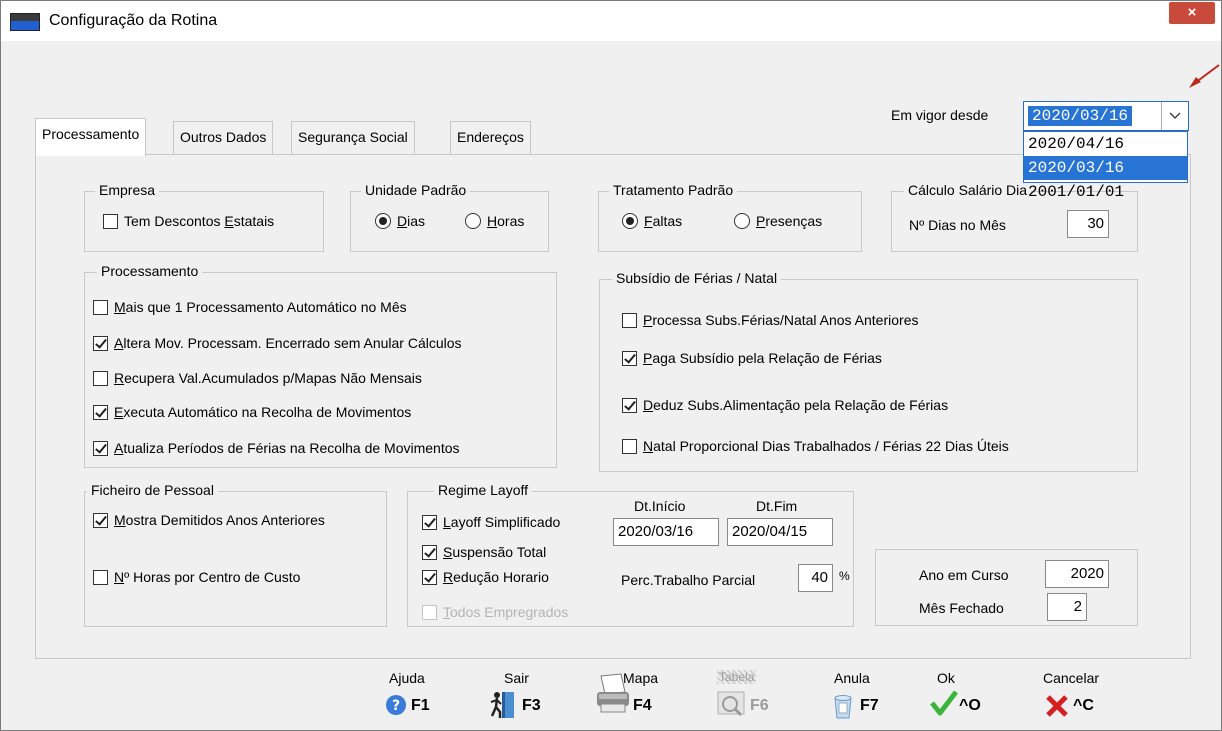  What do you see at coordinates (815, 578) in the screenshot?
I see `perc-trabalho-input: 40` at bounding box center [815, 578].